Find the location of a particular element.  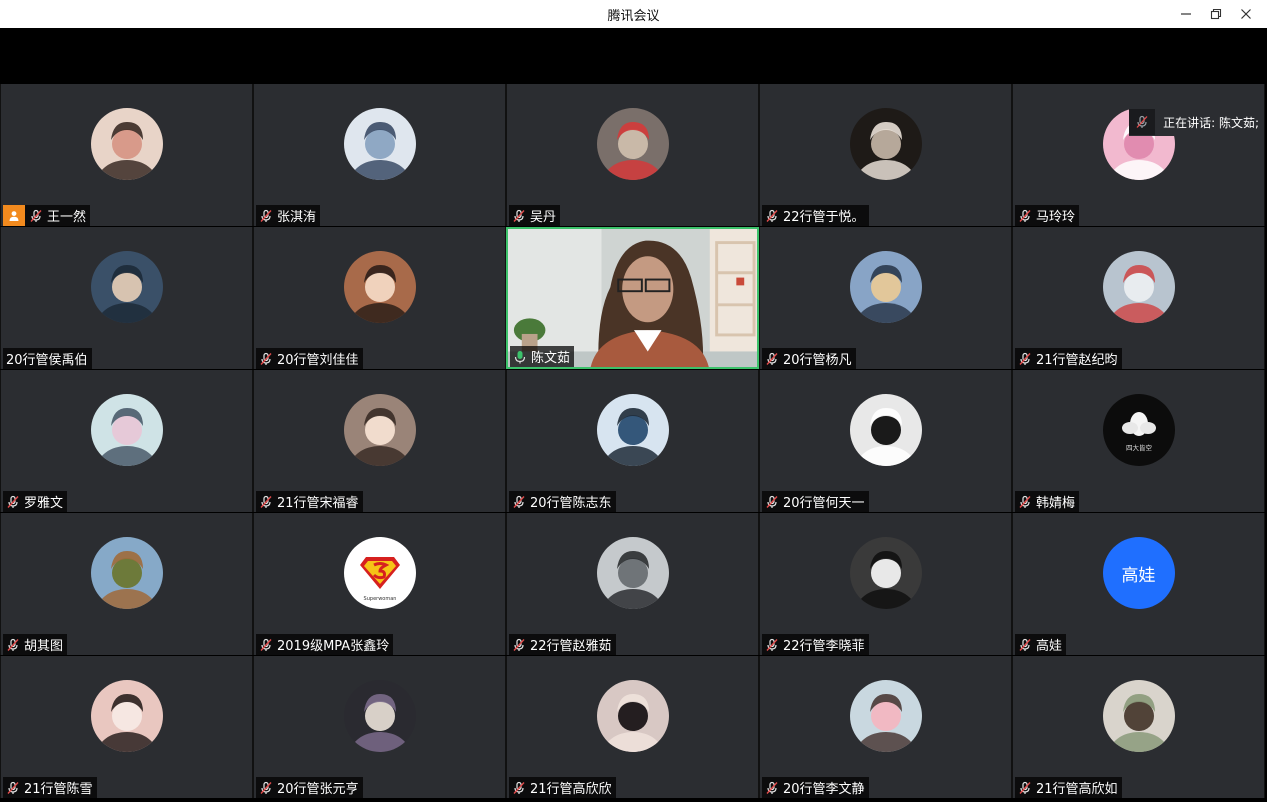

name-tag: 22行管于悦。 is located at coordinates (815, 215).